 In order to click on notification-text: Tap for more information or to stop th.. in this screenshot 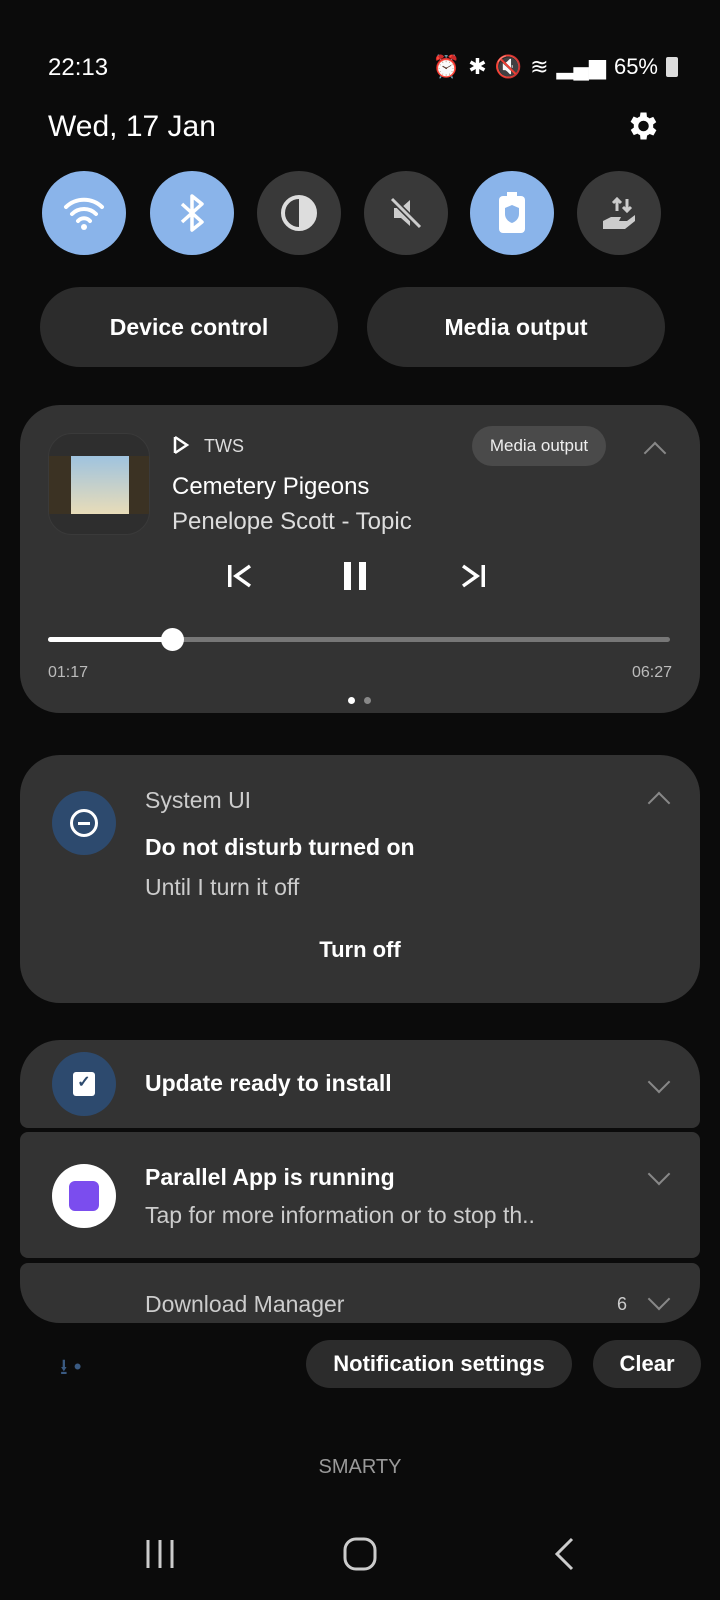, I will do `click(340, 1215)`.